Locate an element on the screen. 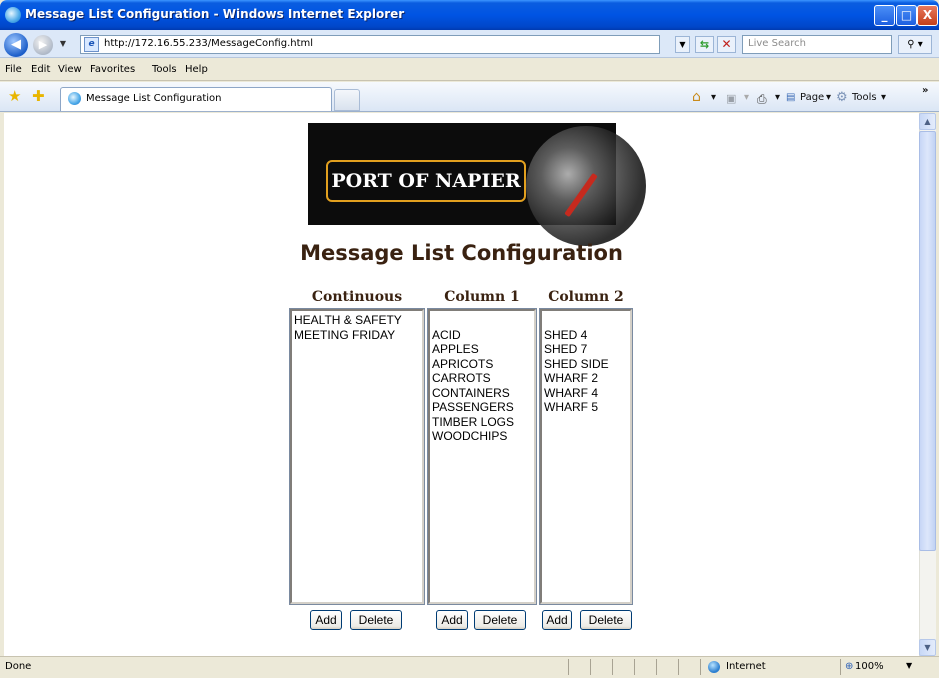  menu-favorites: Favorites is located at coordinates (112, 69).